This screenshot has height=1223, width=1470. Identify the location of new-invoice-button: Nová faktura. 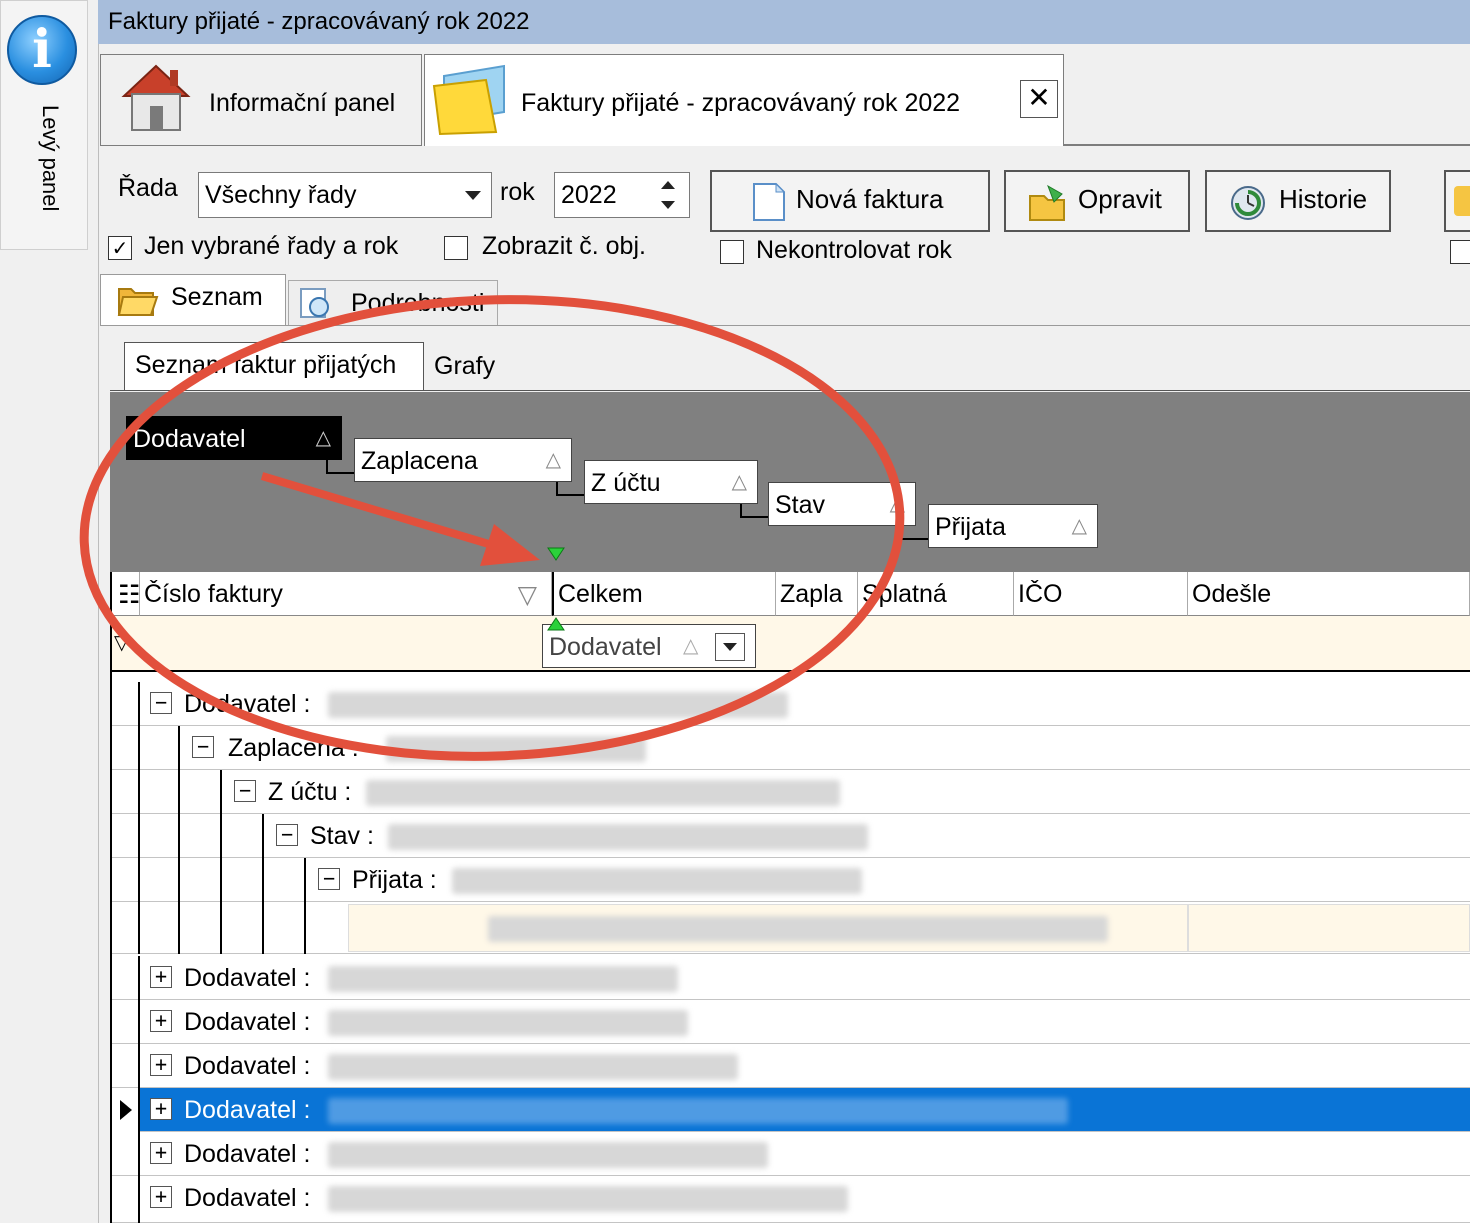
(850, 201).